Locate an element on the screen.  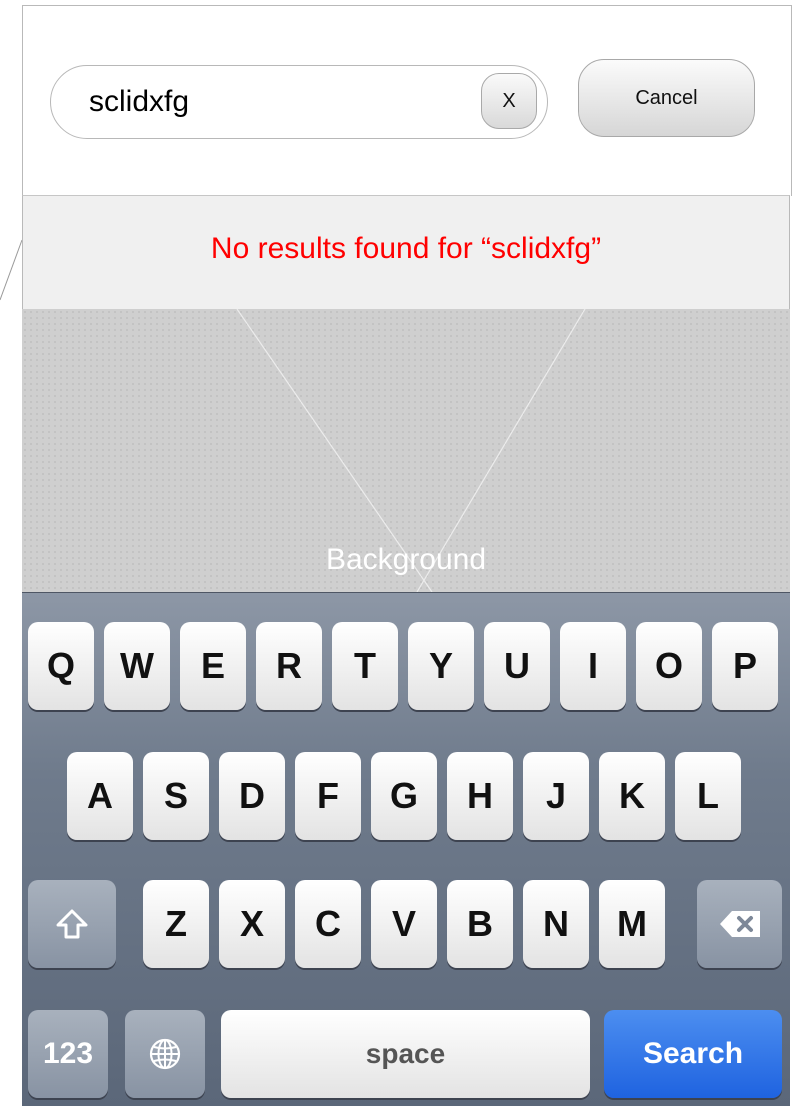
key-v: V is located at coordinates (404, 924).